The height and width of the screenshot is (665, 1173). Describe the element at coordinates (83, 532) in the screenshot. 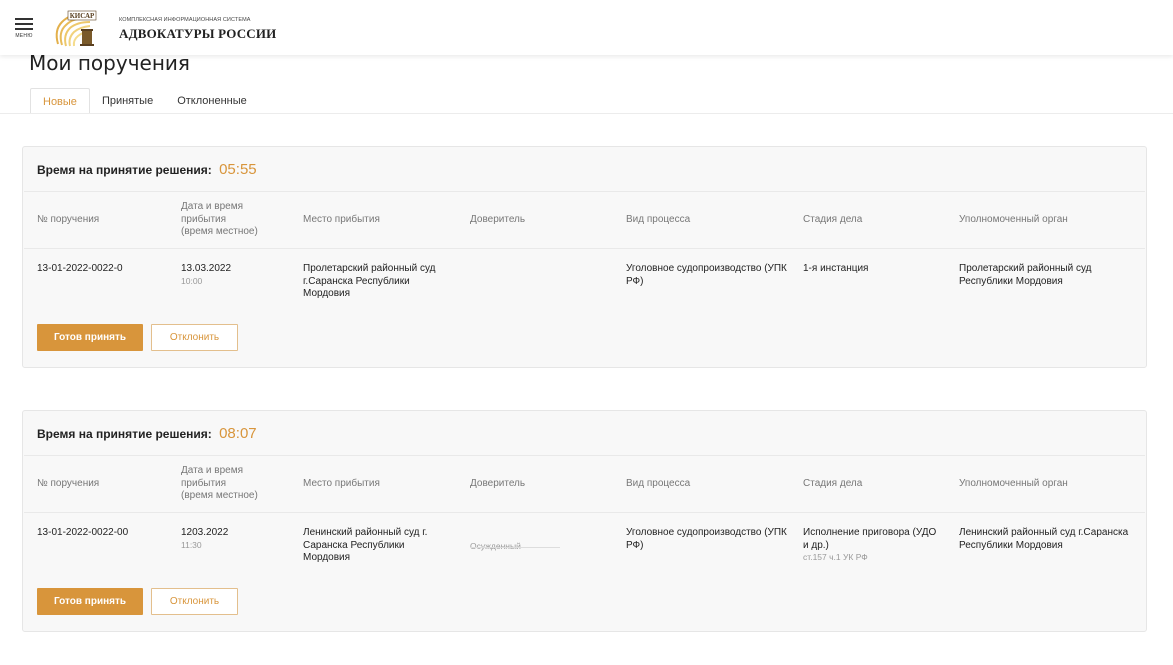

I see `assignment-number: 13-01-2022-0022-00` at that location.